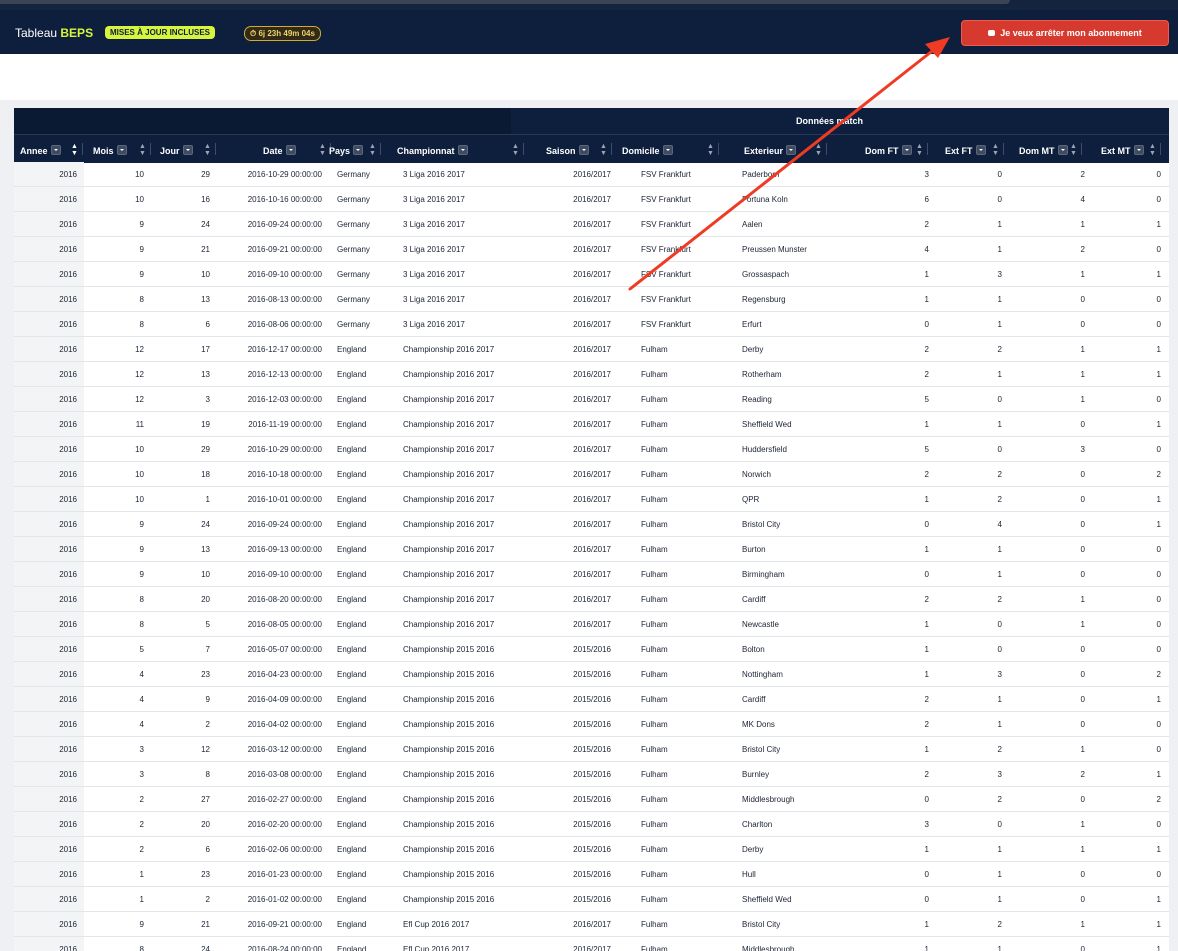 The image size is (1178, 951). Describe the element at coordinates (432, 150) in the screenshot. I see `column-header-championnat: Championnat` at that location.